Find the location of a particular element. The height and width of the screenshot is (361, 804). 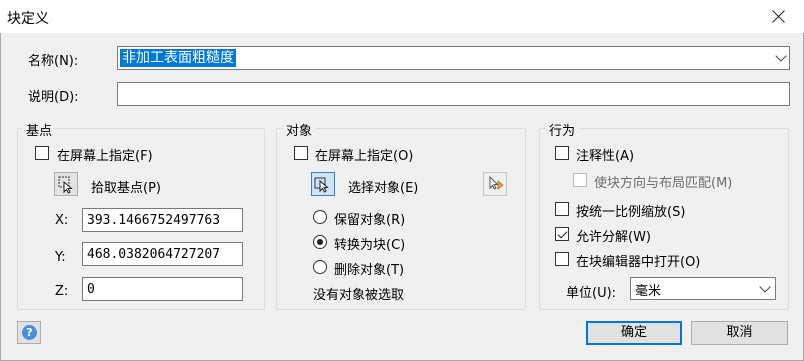

annotative-label: 注释性(A) is located at coordinates (605, 156).